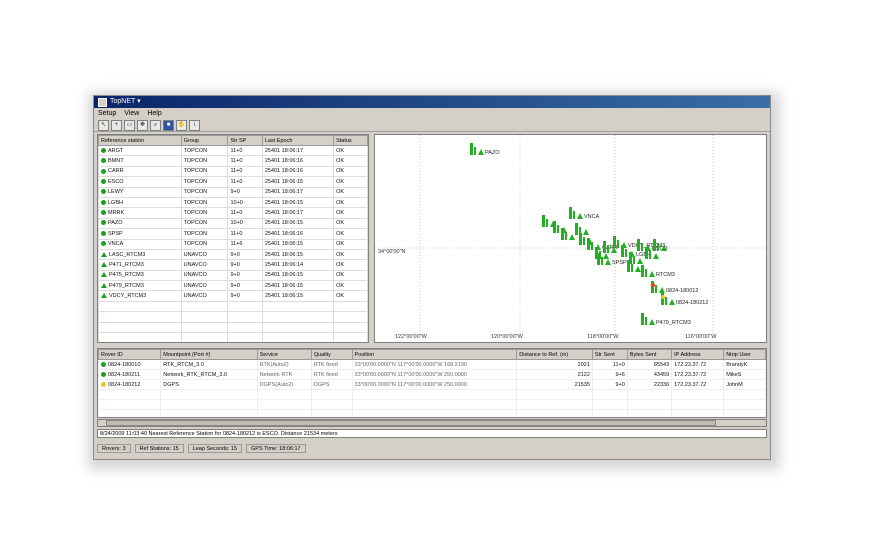 The width and height of the screenshot is (870, 550). I want to click on table-row: BMNT TOPCON 11+0 25401 18:06:16 OK, so click(233, 161).